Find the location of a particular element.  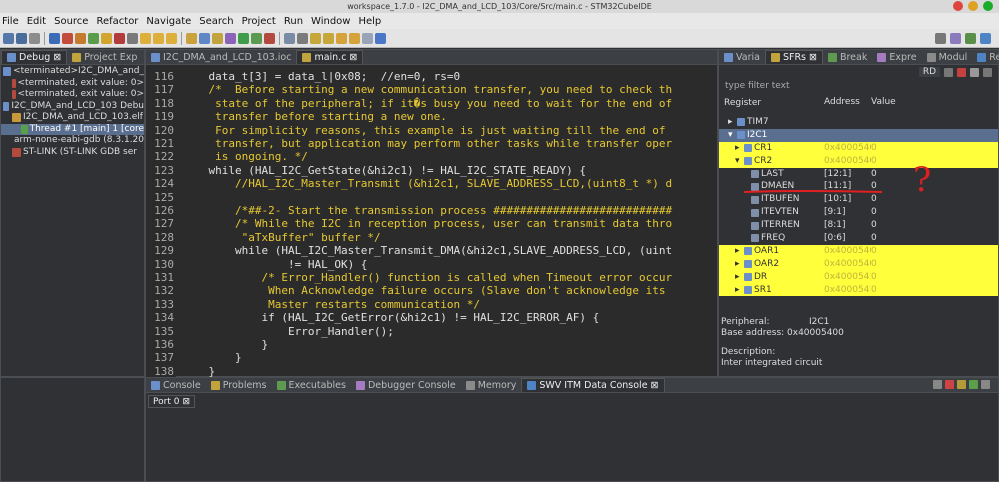

sfr-tab-5: Regis is located at coordinates (985, 57).